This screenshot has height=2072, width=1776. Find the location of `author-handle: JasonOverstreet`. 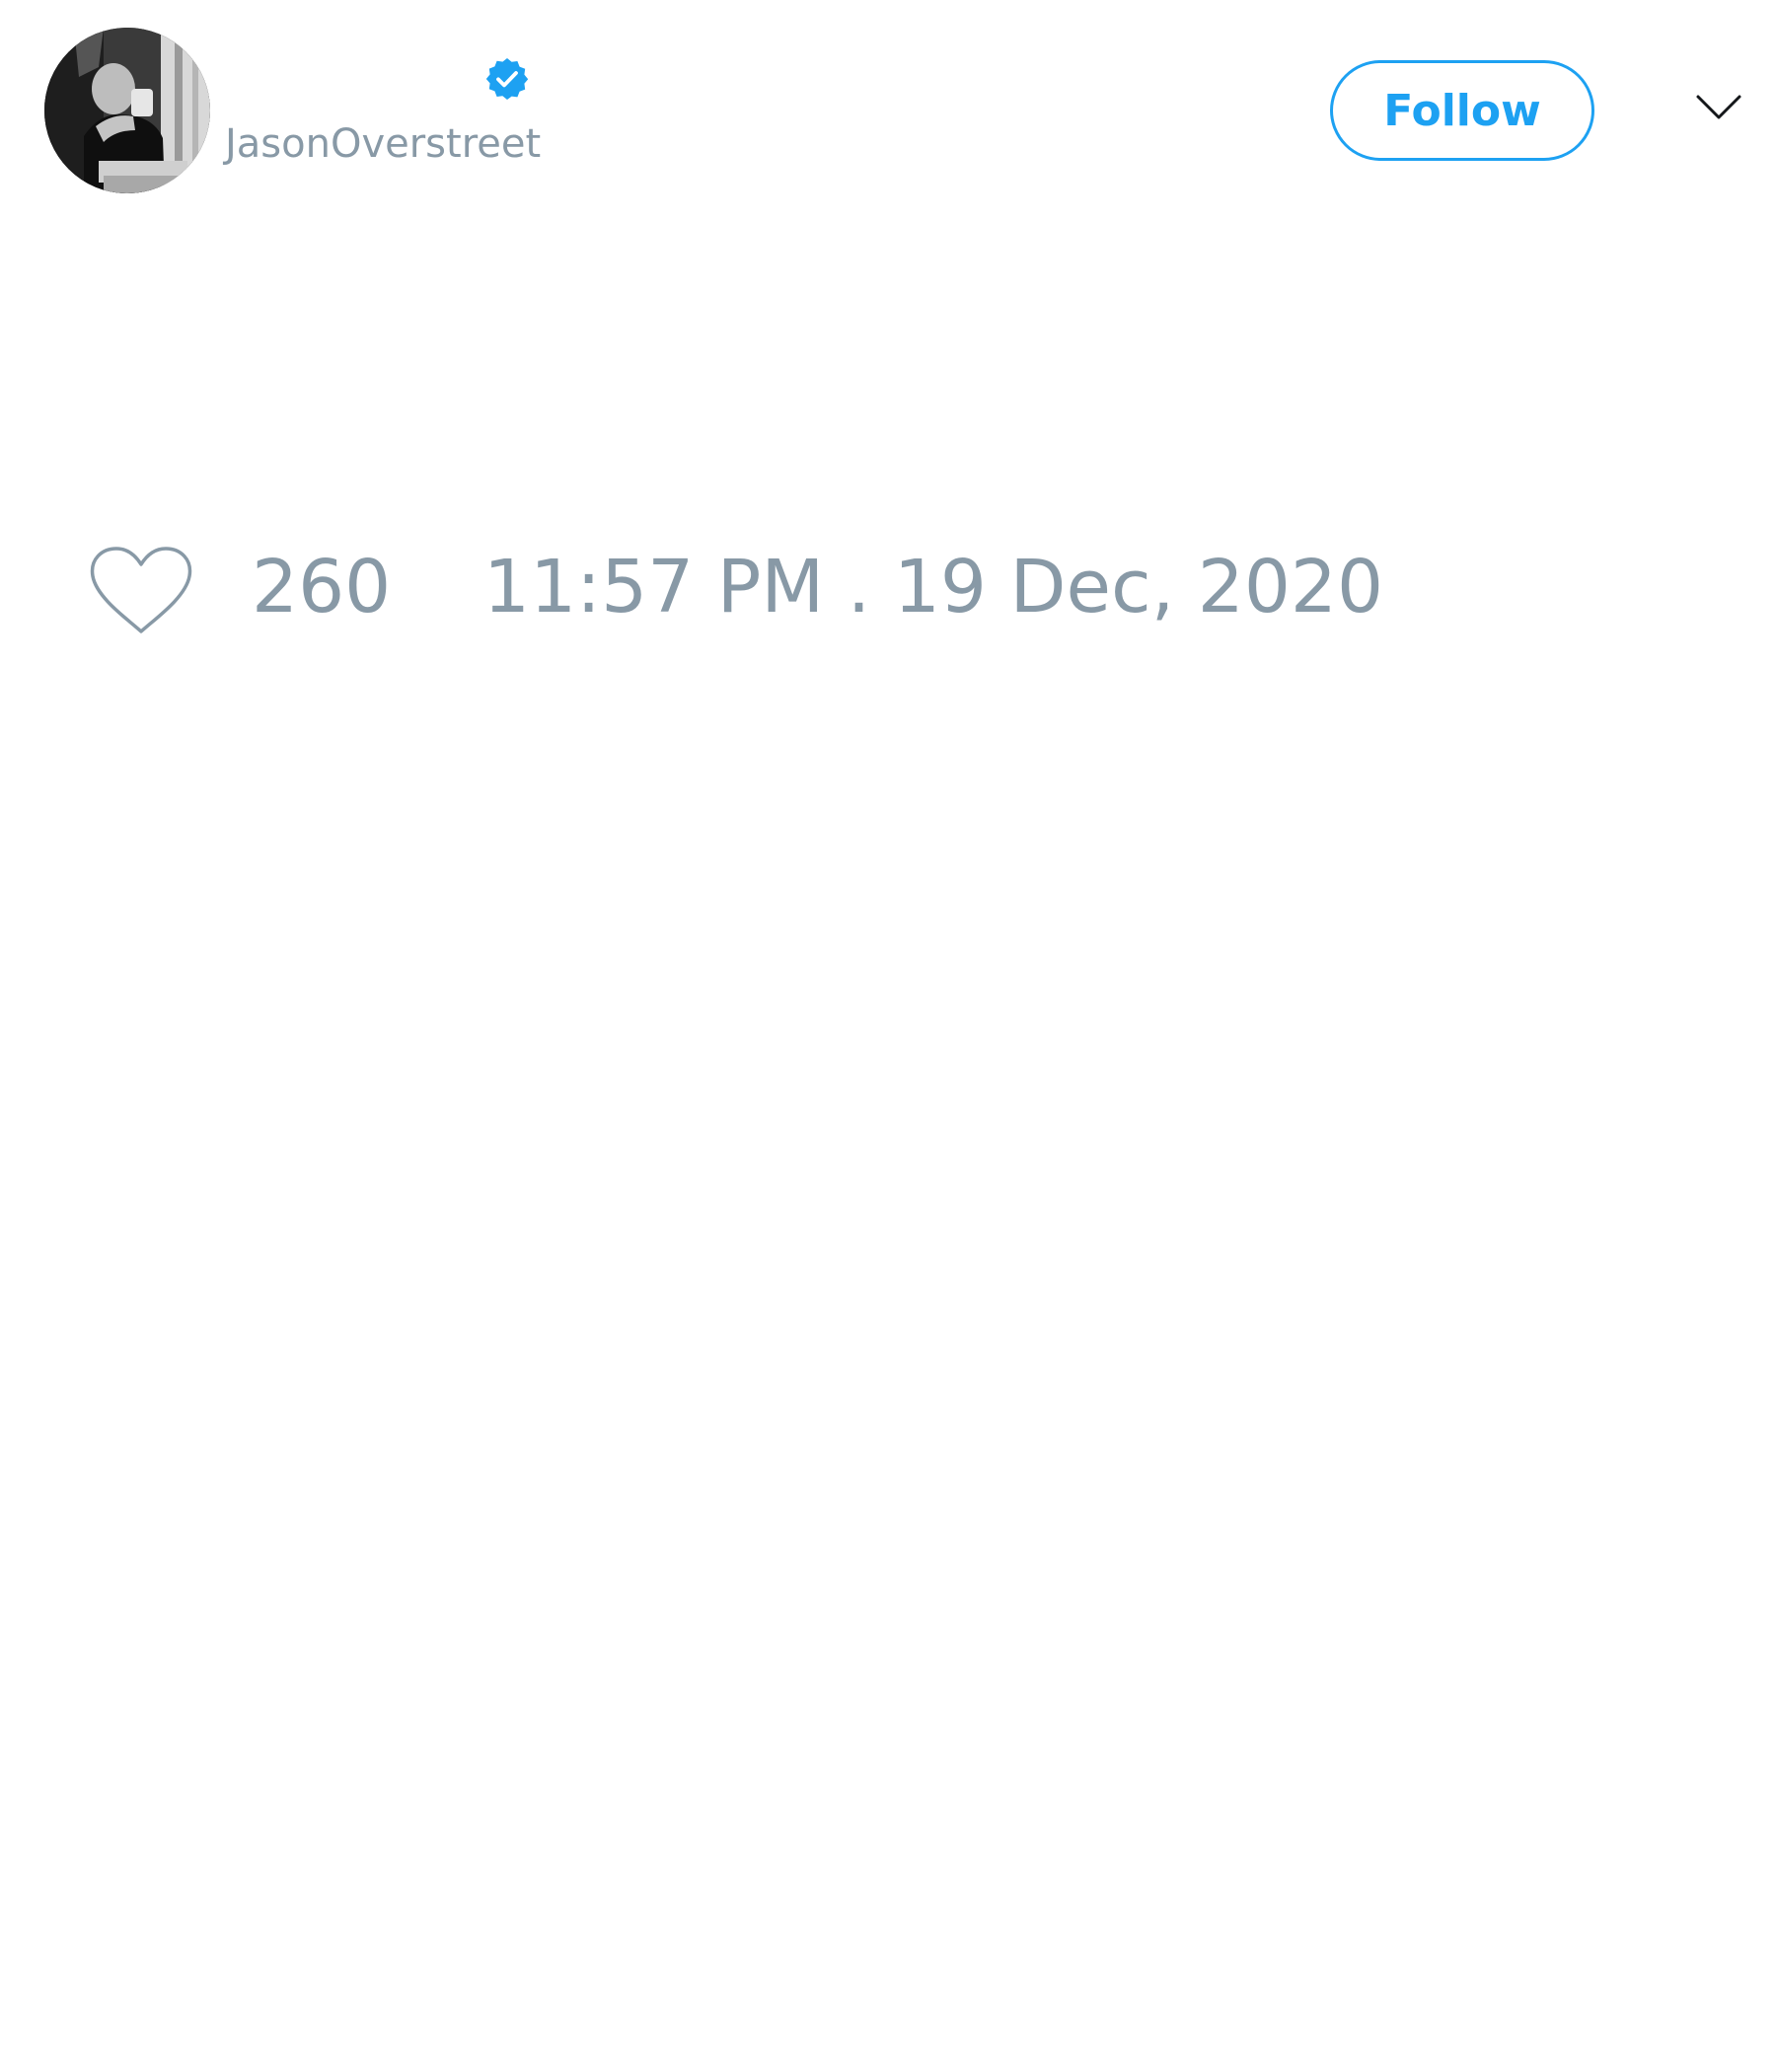

author-handle: JasonOverstreet is located at coordinates (383, 144).